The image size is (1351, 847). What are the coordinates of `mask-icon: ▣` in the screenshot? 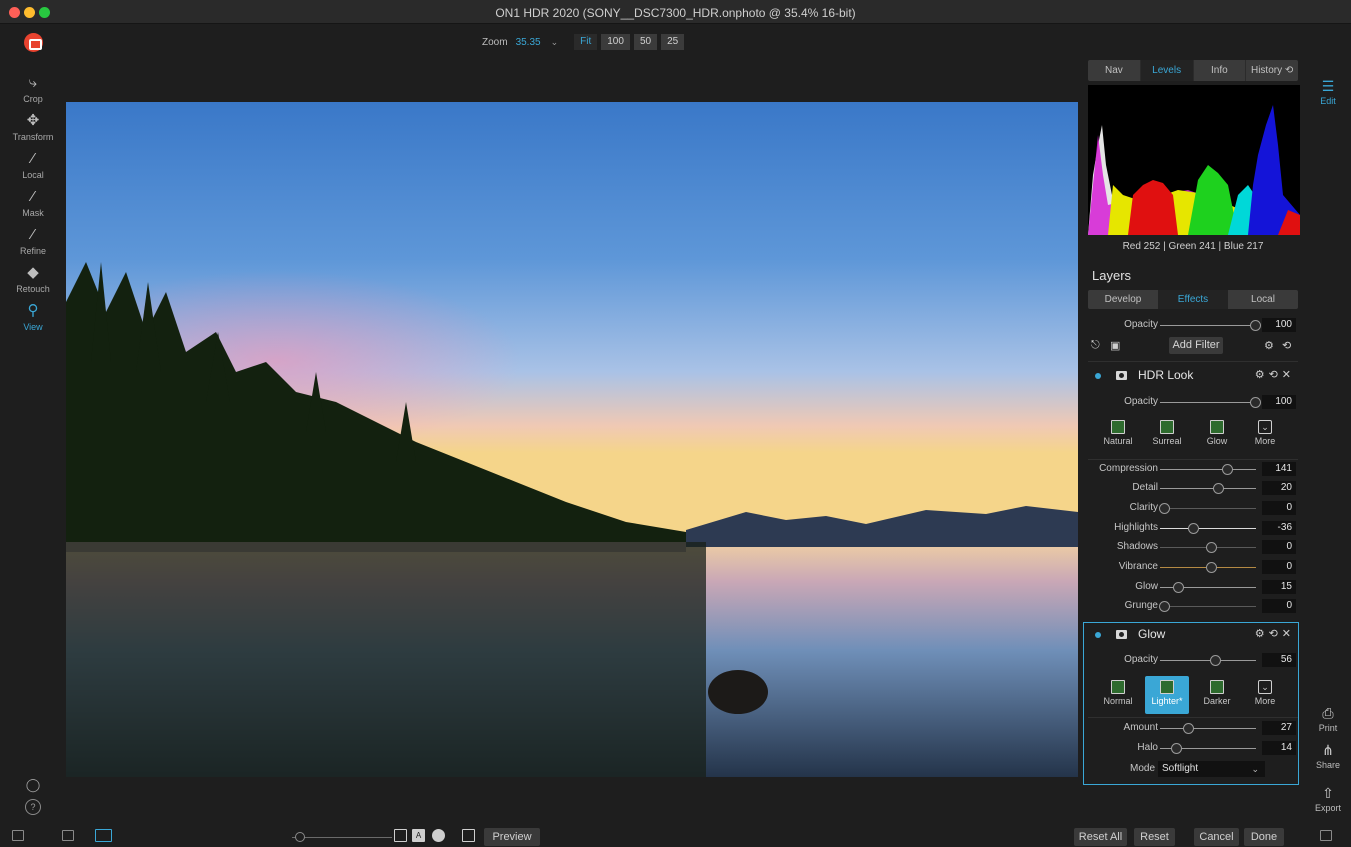 It's located at (1115, 345).